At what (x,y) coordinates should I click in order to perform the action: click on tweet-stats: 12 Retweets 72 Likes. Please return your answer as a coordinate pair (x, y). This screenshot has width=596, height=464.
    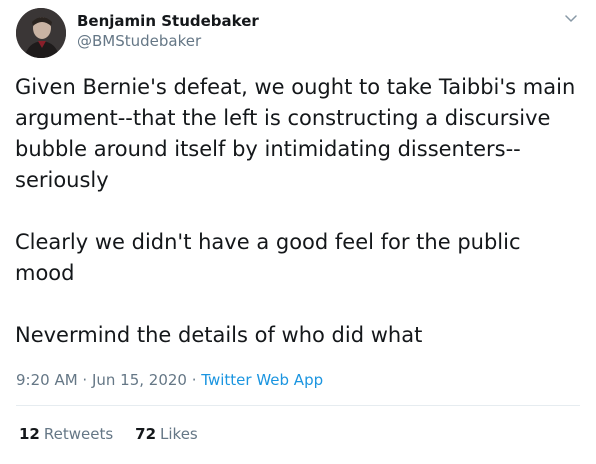
    Looking at the image, I should click on (119, 434).